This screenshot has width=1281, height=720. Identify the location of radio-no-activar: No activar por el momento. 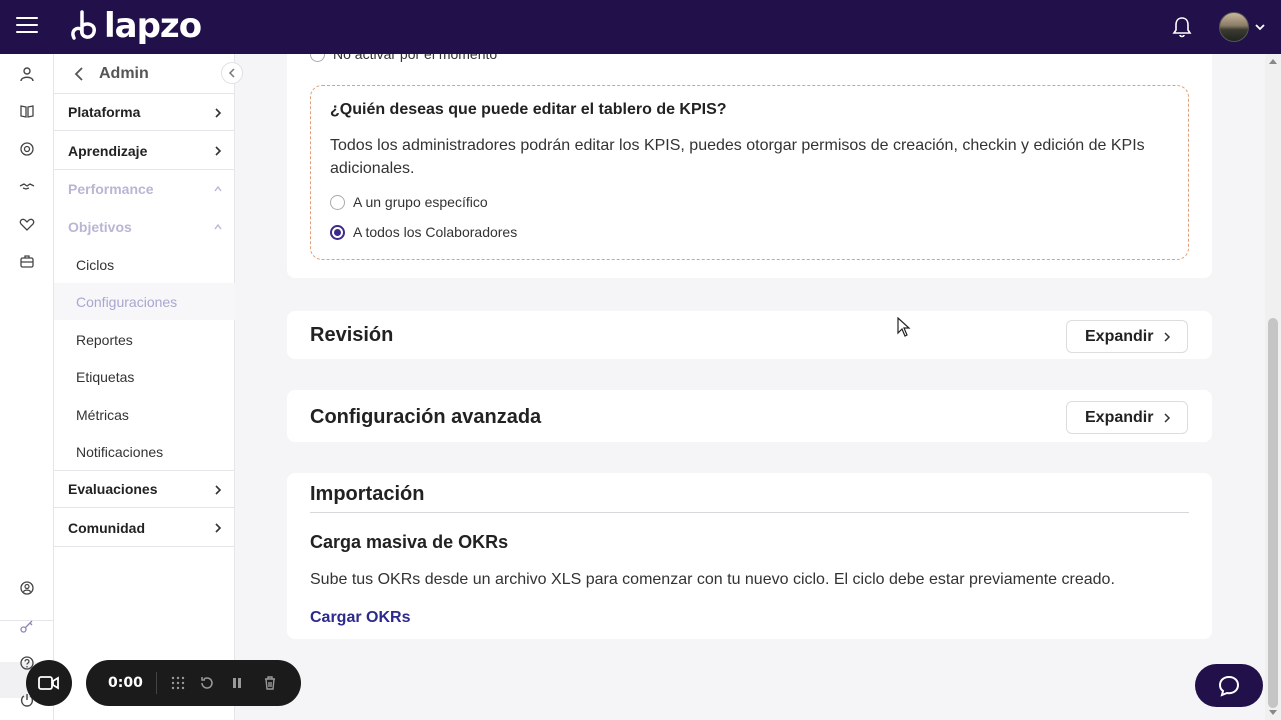
(403, 58).